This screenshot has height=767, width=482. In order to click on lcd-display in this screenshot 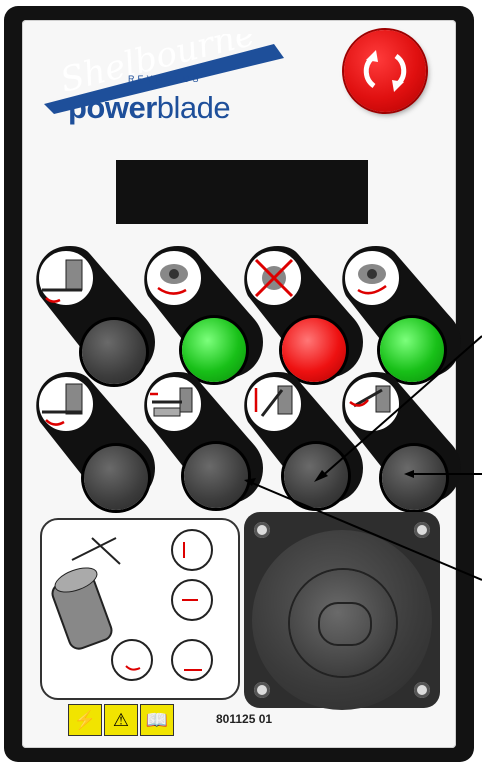, I will do `click(242, 192)`.